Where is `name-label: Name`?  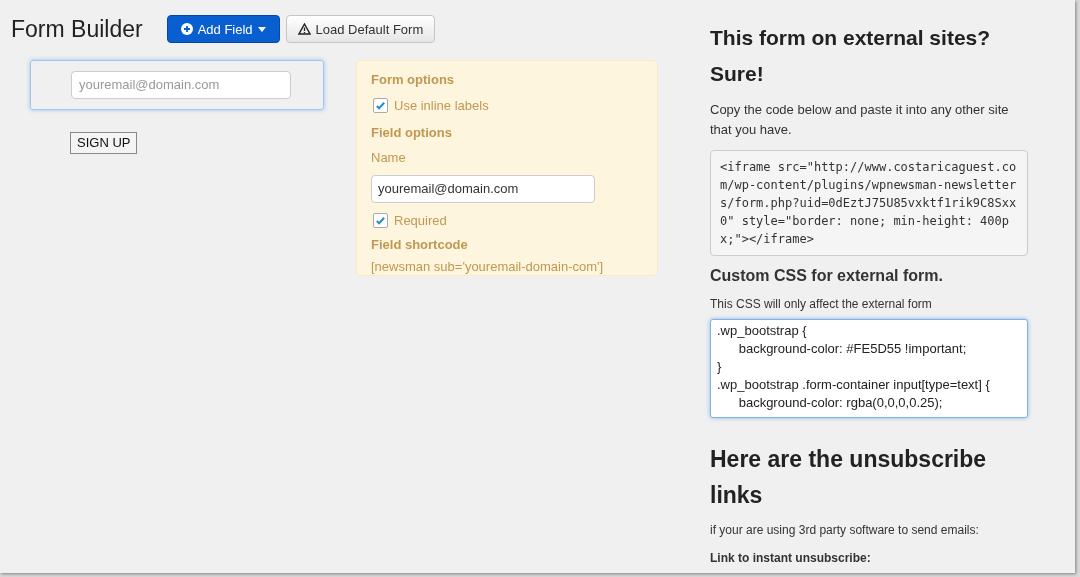
name-label: Name is located at coordinates (389, 158).